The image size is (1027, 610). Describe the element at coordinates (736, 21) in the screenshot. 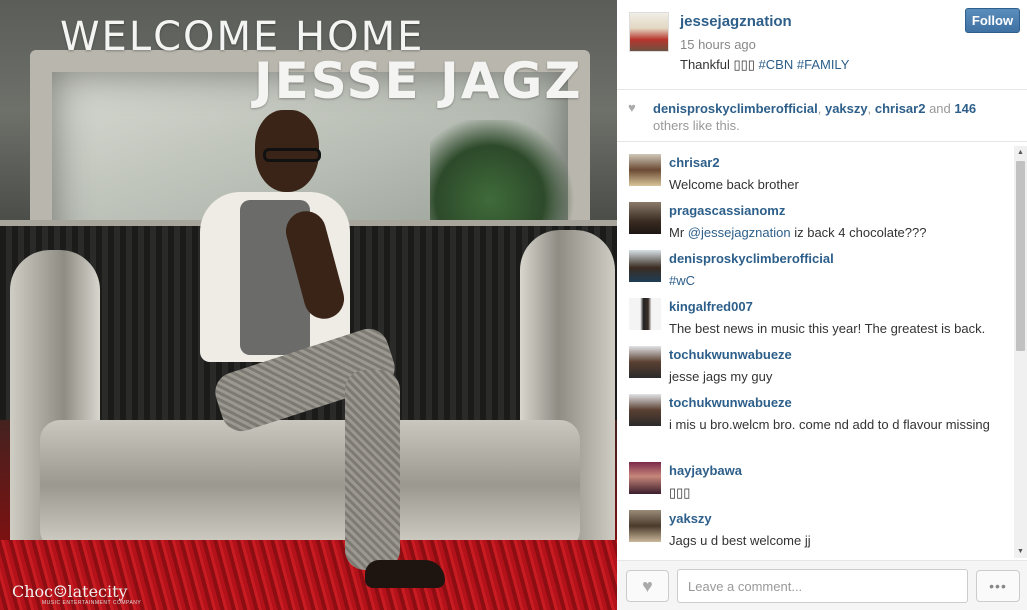

I see `post-username-link: jessejagznation` at that location.